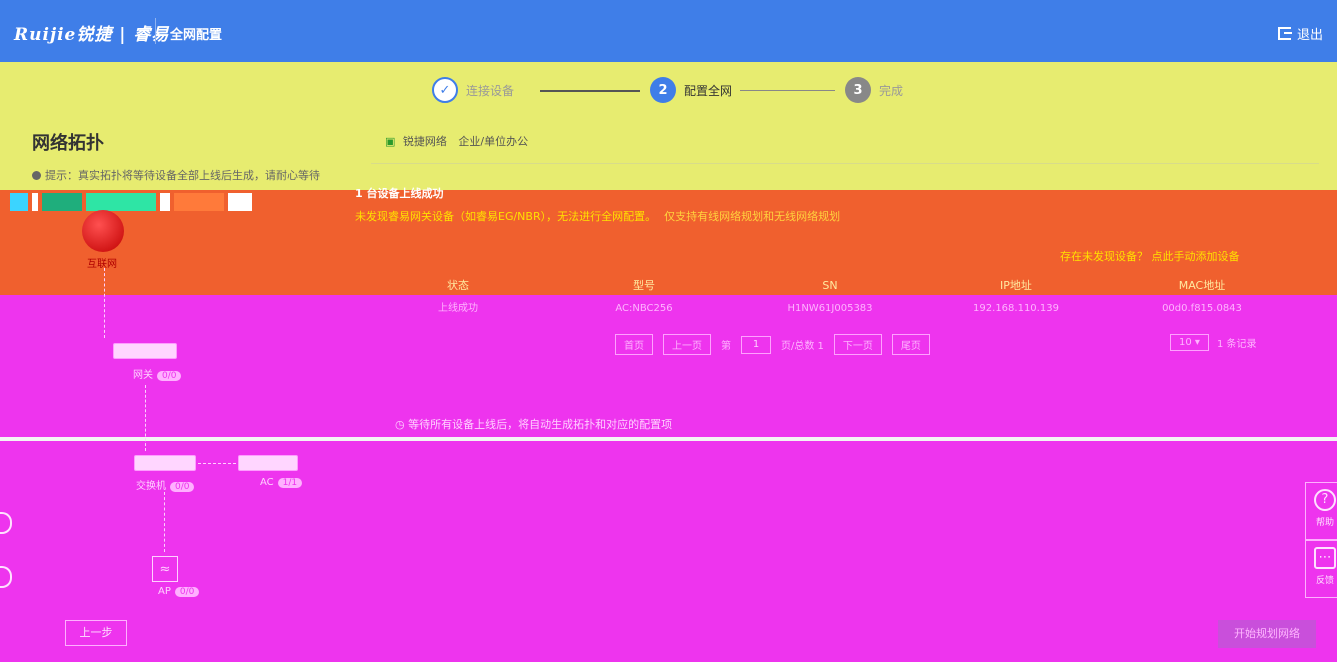  Describe the element at coordinates (145, 351) in the screenshot. I see `gateway-device-icon` at that location.